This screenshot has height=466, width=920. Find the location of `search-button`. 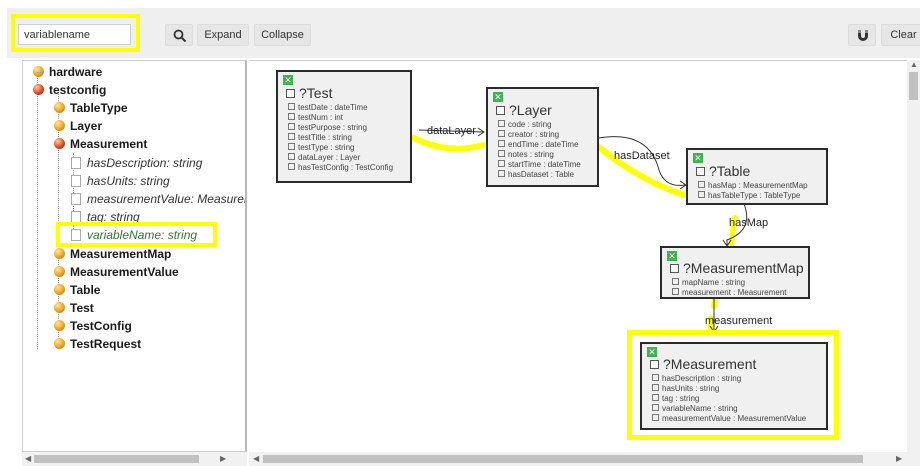

search-button is located at coordinates (179, 35).